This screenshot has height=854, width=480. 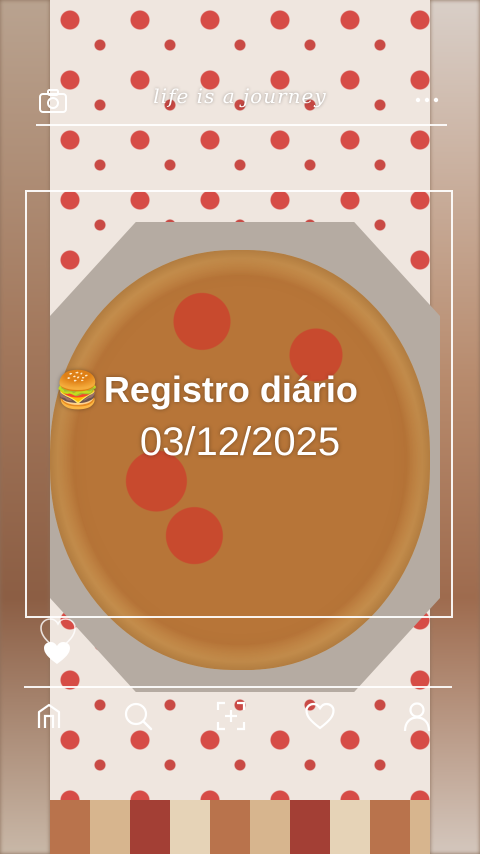 I want to click on entry-title: 🍔 Registro diário, so click(x=245, y=390).